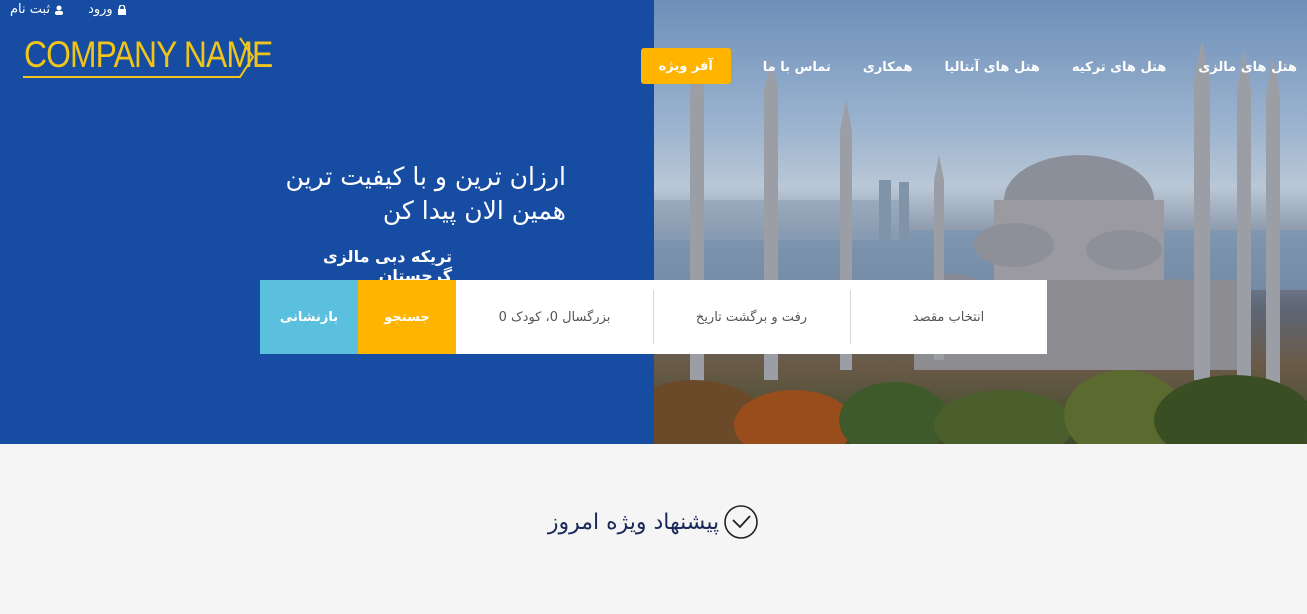 The width and height of the screenshot is (1307, 614). I want to click on daily-offer-heading: پیشنهاد ویژه امروز, so click(653, 522).